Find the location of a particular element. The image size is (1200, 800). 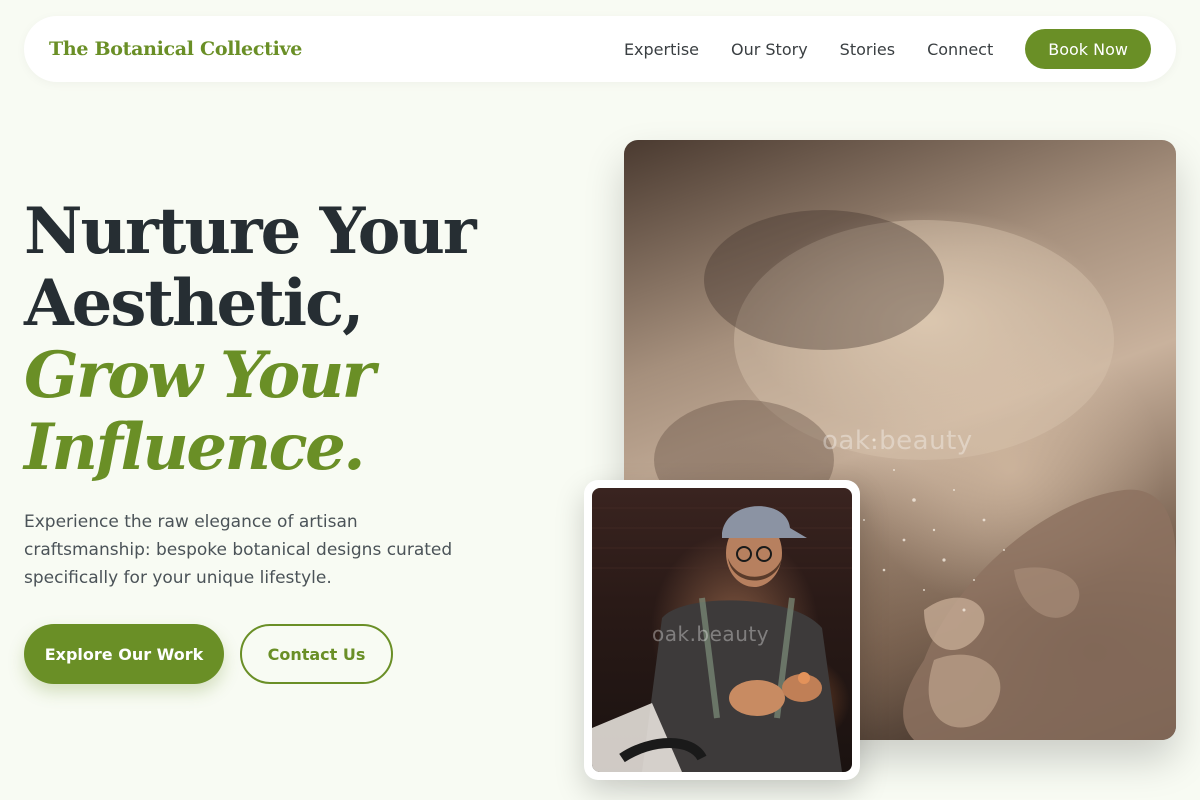

nav-link-stories: Stories is located at coordinates (867, 49).